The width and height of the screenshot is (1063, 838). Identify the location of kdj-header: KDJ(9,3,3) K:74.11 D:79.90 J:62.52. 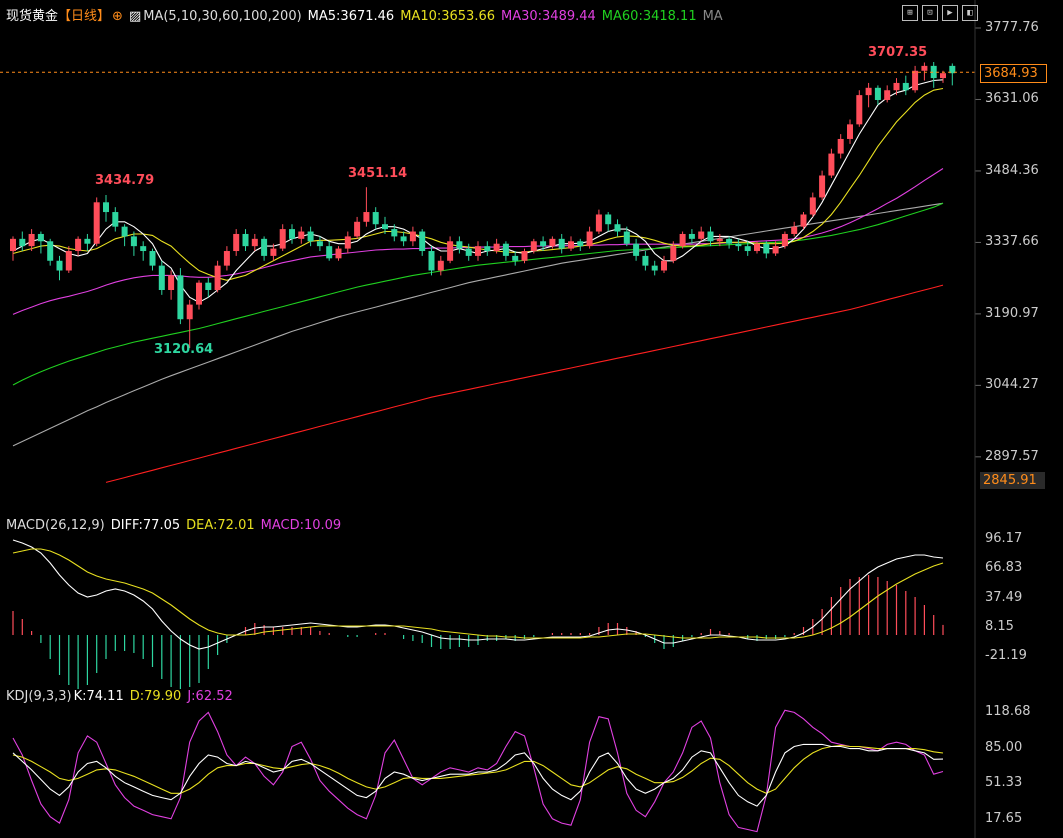
(122, 696).